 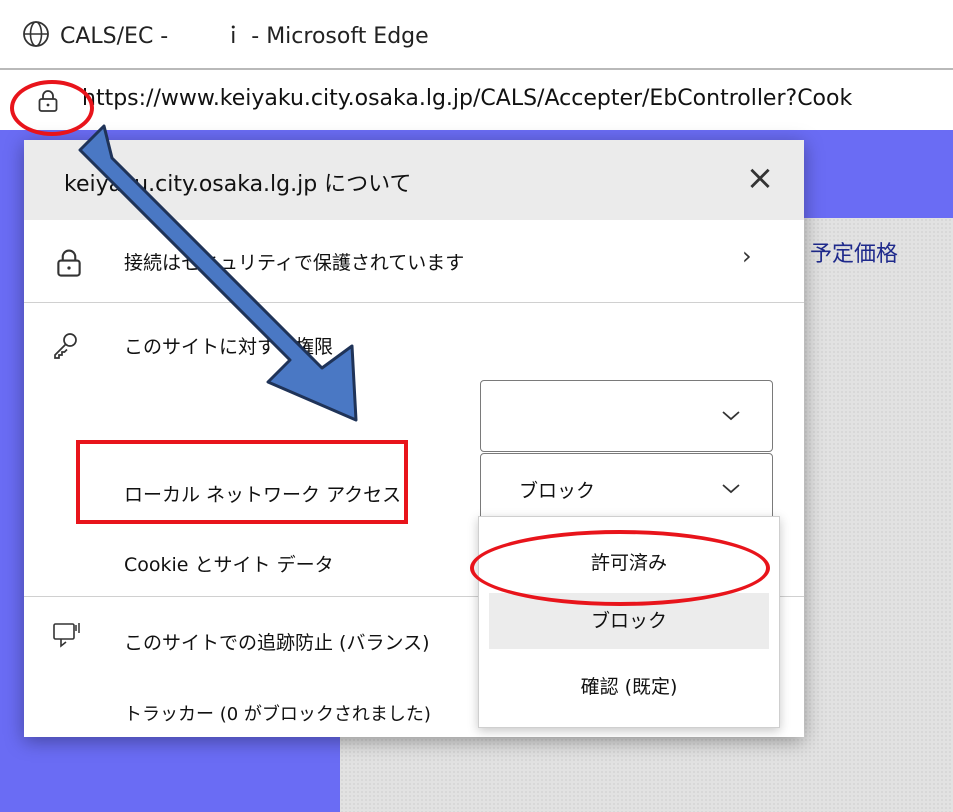 I want to click on title-page-name: ｉ, so click(x=233, y=36).